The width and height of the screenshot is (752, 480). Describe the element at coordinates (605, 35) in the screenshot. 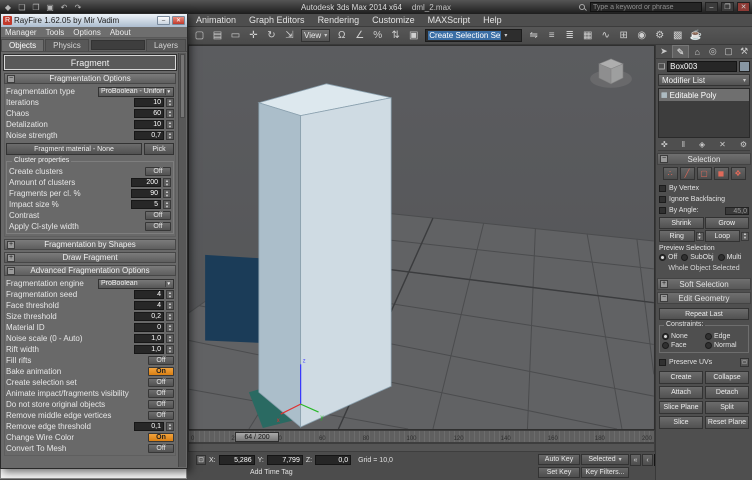

I see `curve-editor-icon: ∿` at that location.